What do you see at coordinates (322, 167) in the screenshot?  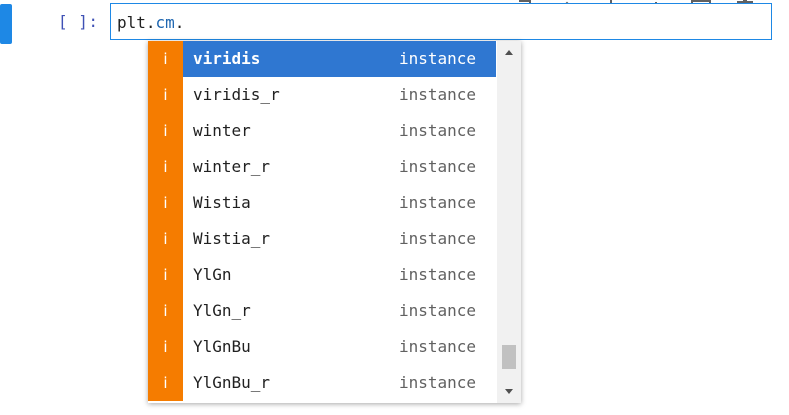 I see `completion-item: i winter_r instance` at bounding box center [322, 167].